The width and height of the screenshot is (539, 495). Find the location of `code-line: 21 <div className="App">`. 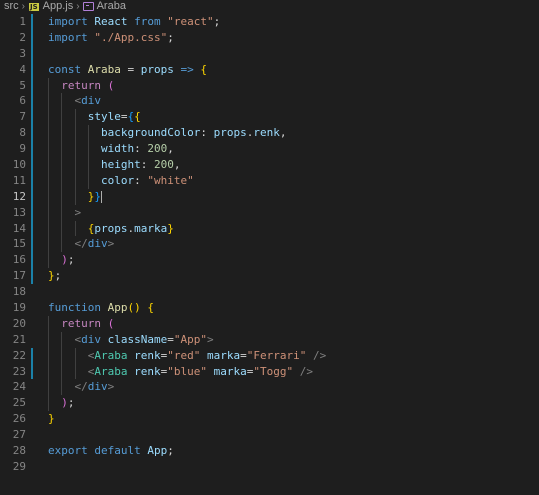

code-line: 21 <div className="App"> is located at coordinates (269, 339).